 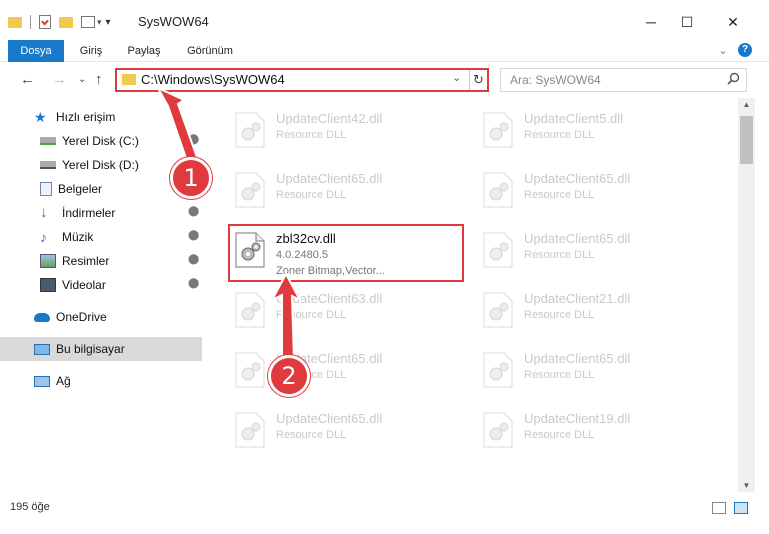 I want to click on callout-badge-1: 1, so click(x=191, y=178).